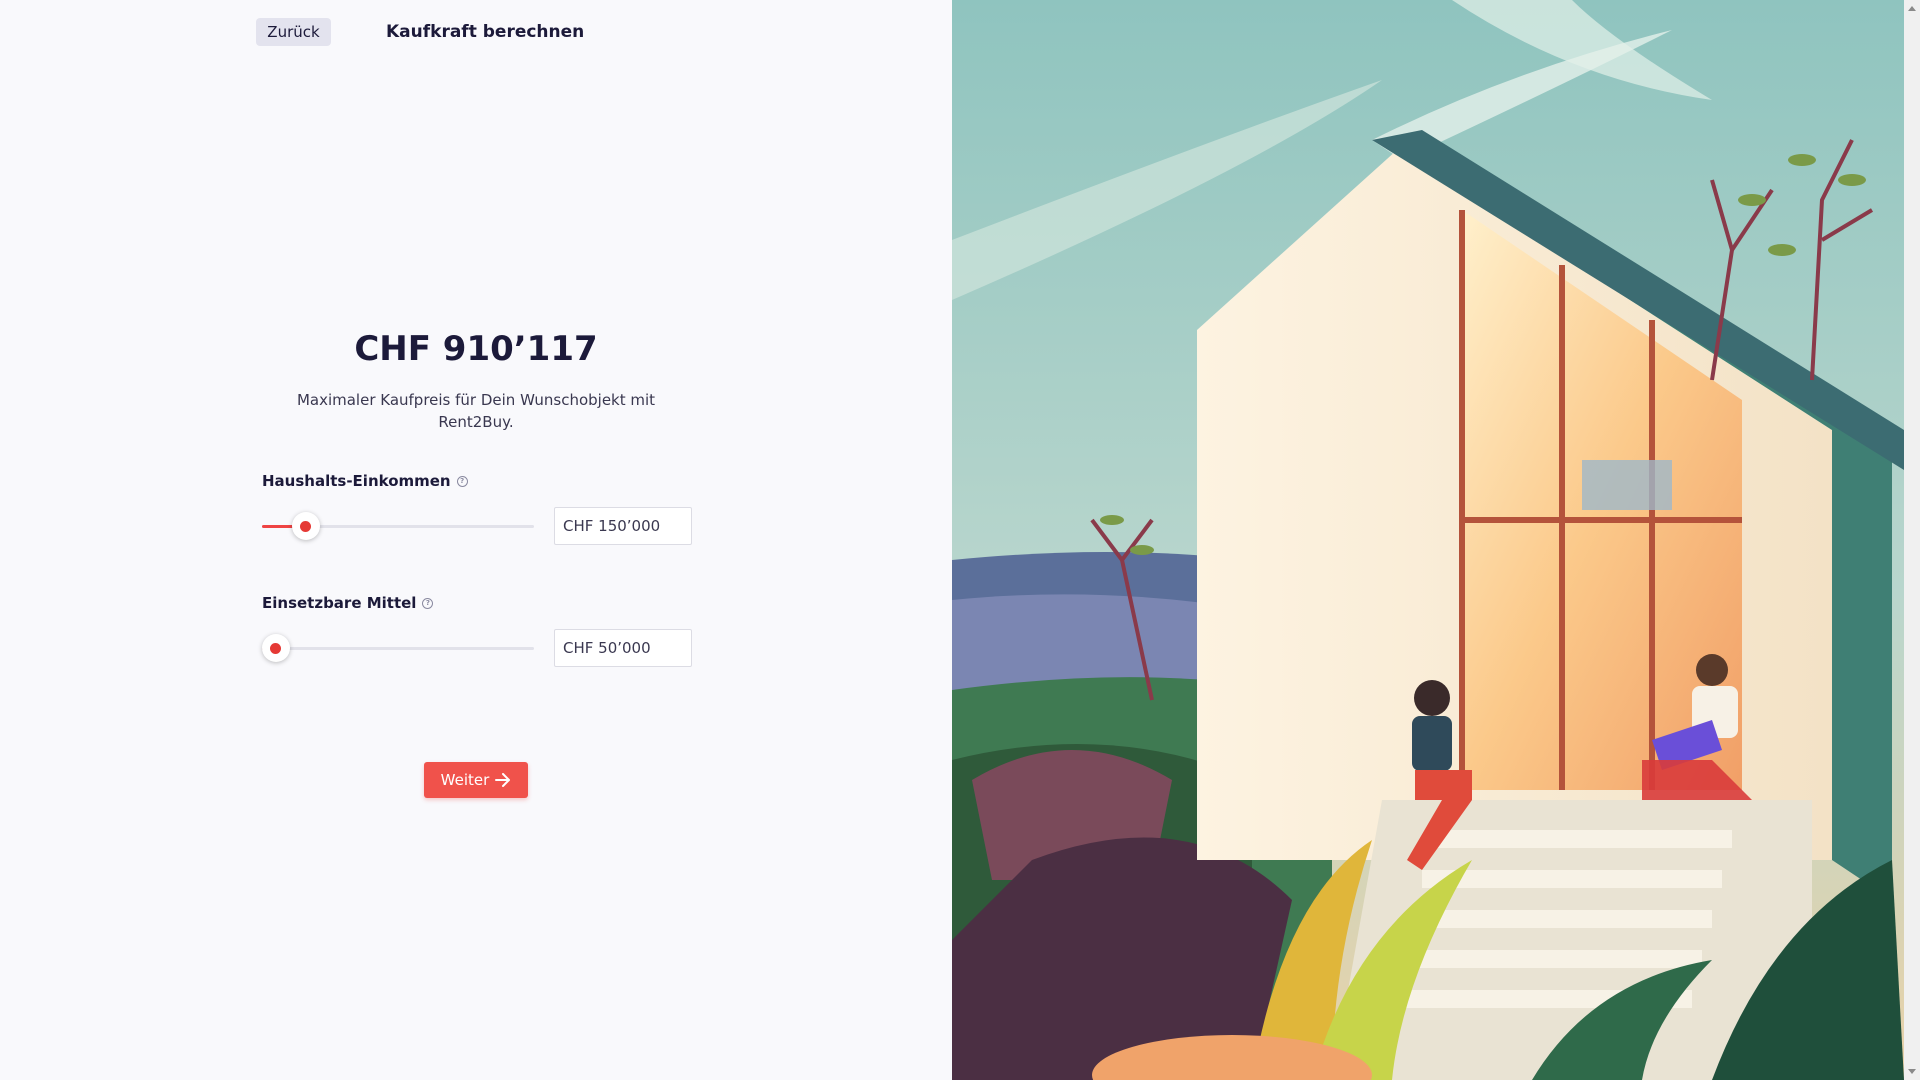  I want to click on funds-input, so click(623, 648).